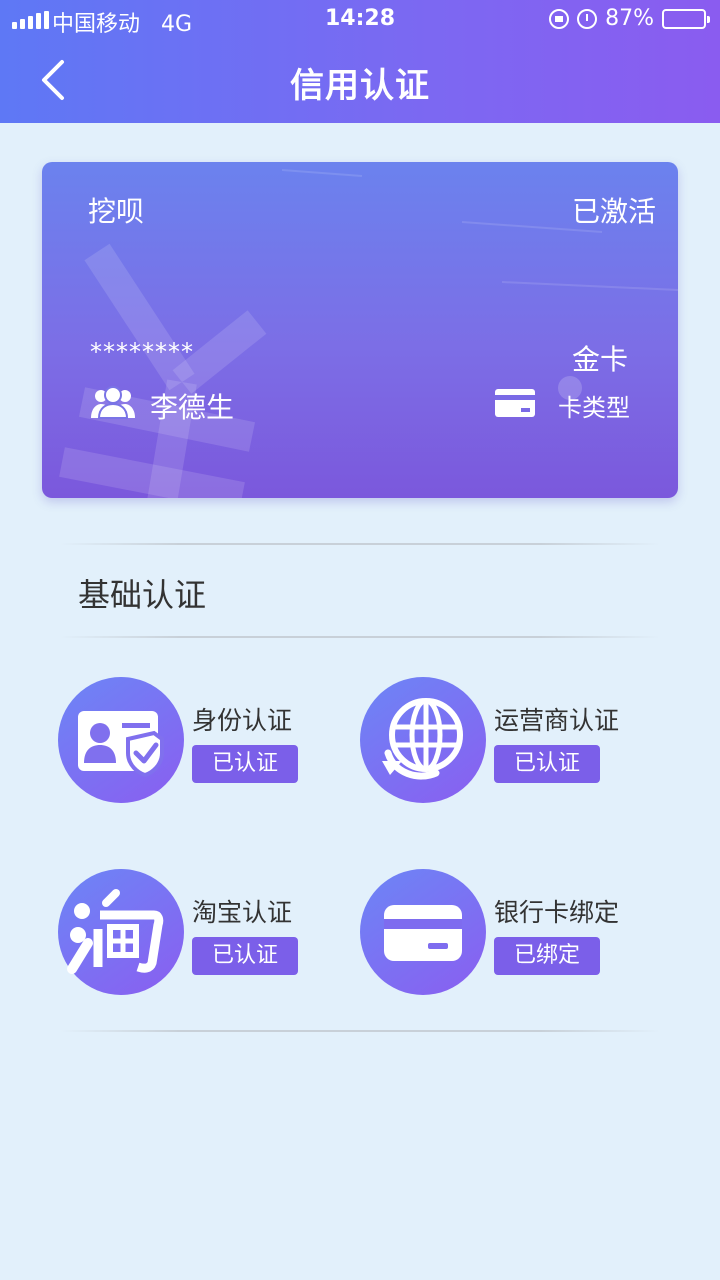 This screenshot has height=1280, width=720. Describe the element at coordinates (510, 742) in the screenshot. I see `verify-carrier: 运营商认证 已认证` at that location.